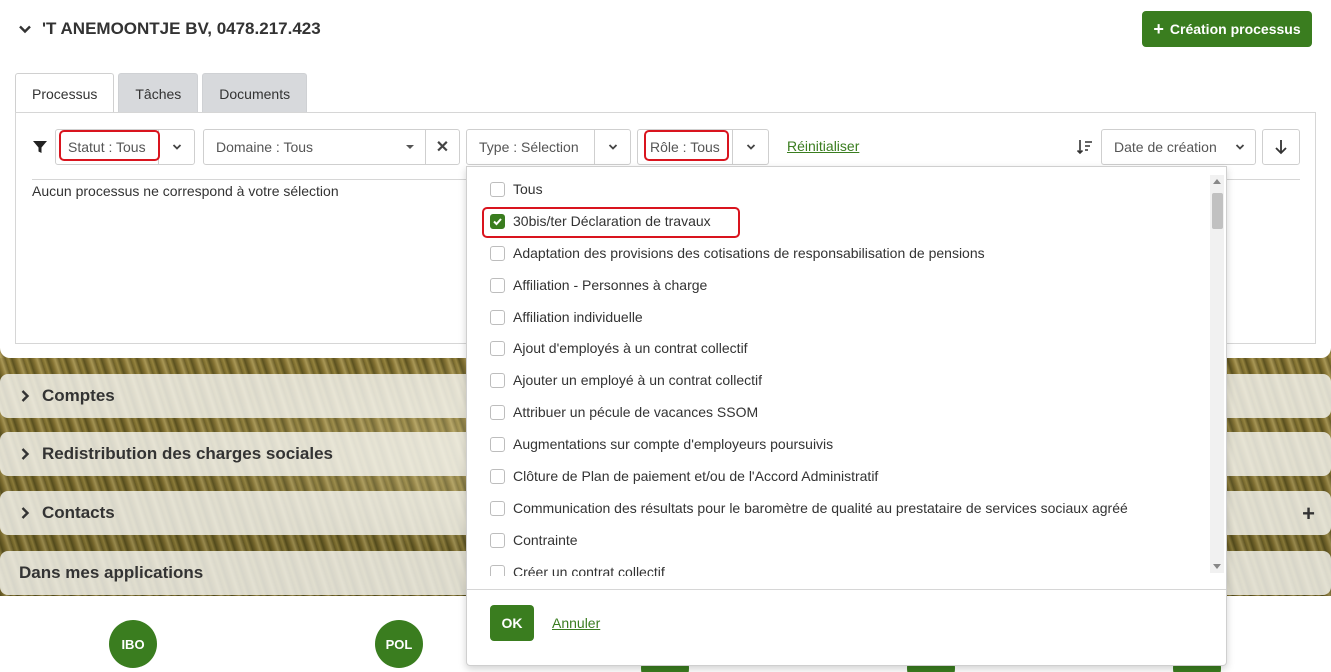 The height and width of the screenshot is (672, 1331). I want to click on cancel-link: Annuler, so click(576, 623).